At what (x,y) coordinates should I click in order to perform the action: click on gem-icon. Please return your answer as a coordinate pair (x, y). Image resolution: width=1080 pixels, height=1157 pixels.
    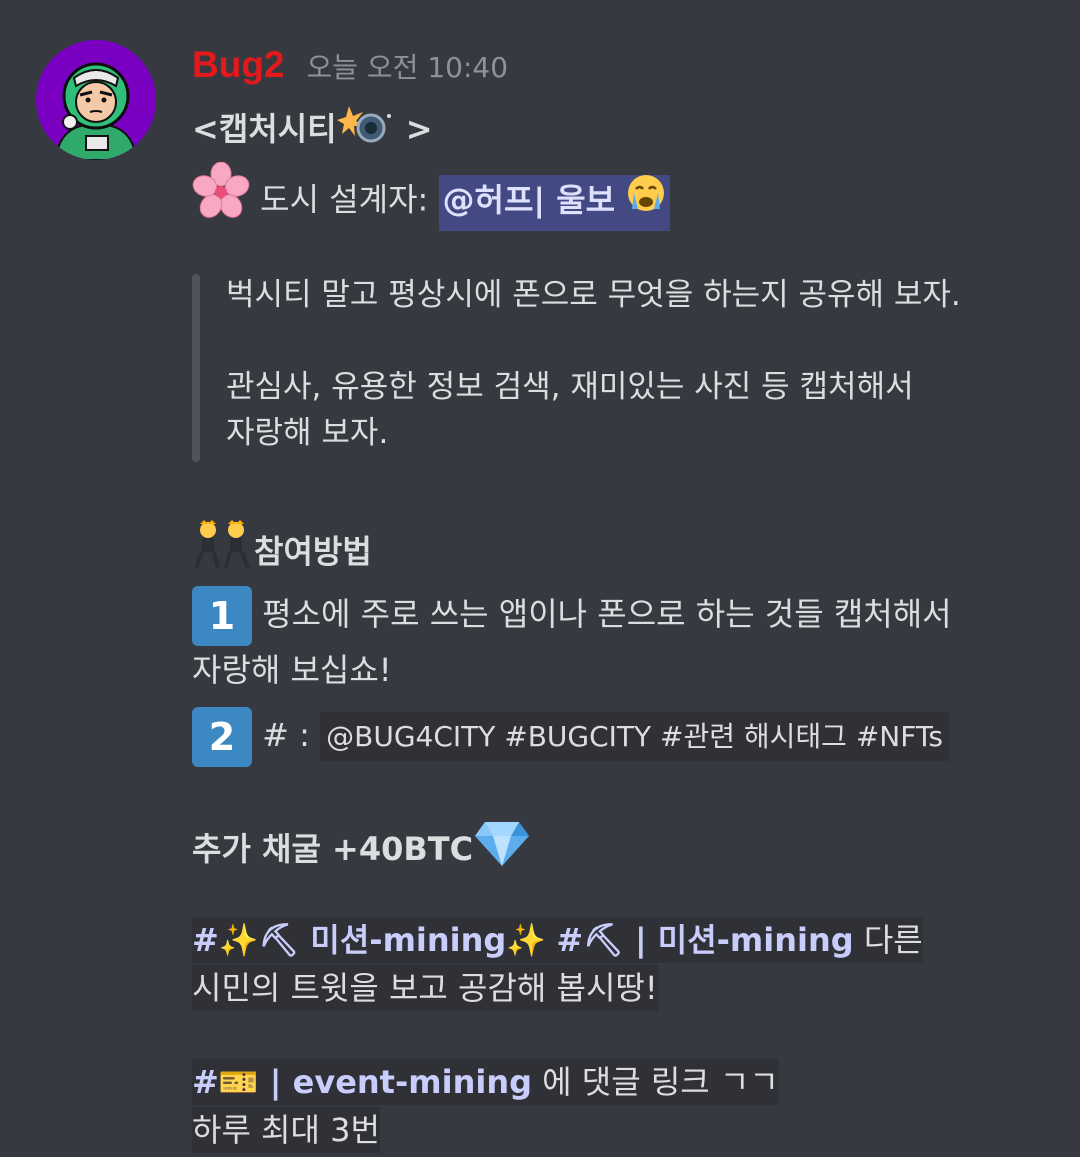
    Looking at the image, I should click on (502, 851).